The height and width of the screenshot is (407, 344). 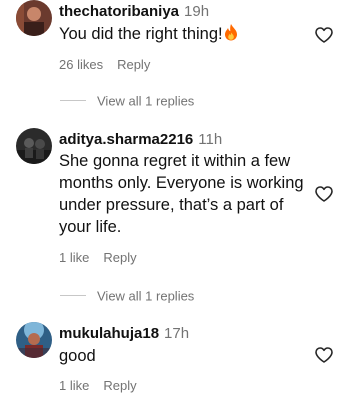 What do you see at coordinates (177, 333) in the screenshot?
I see `timestamp: 17h` at bounding box center [177, 333].